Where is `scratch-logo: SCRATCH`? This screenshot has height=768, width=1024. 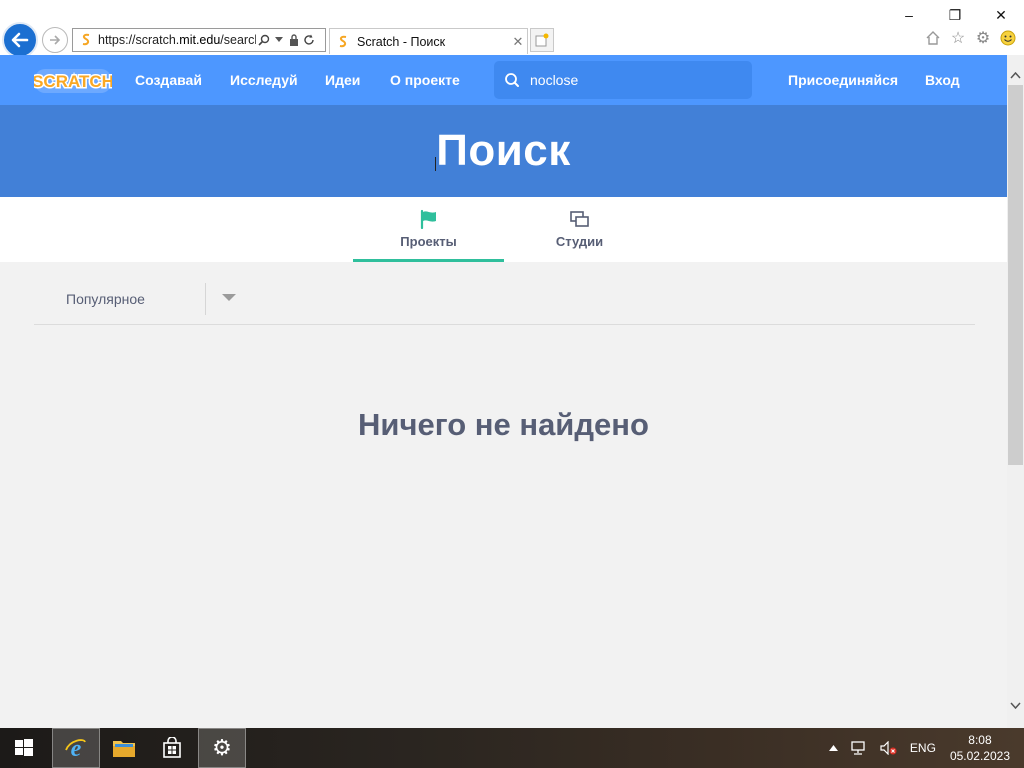 scratch-logo: SCRATCH is located at coordinates (73, 81).